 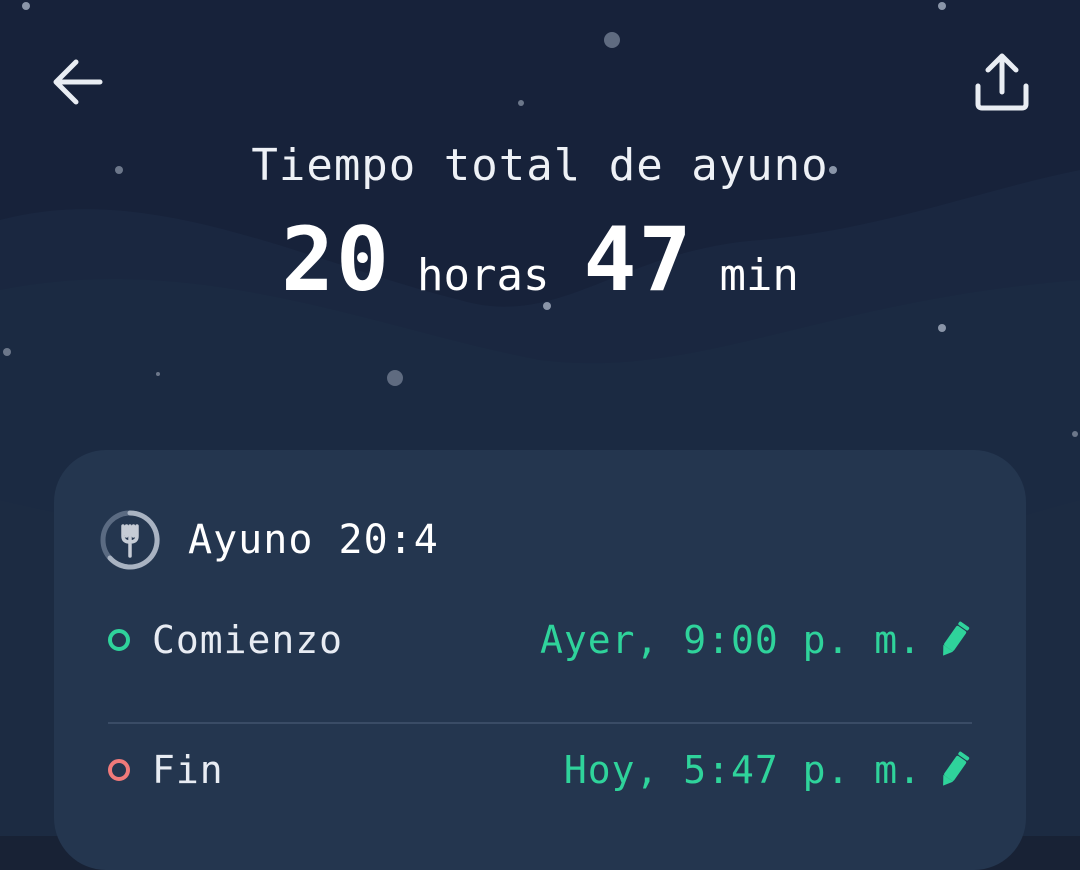 I want to click on fast-plan: Ayuno 20:4, so click(x=268, y=540).